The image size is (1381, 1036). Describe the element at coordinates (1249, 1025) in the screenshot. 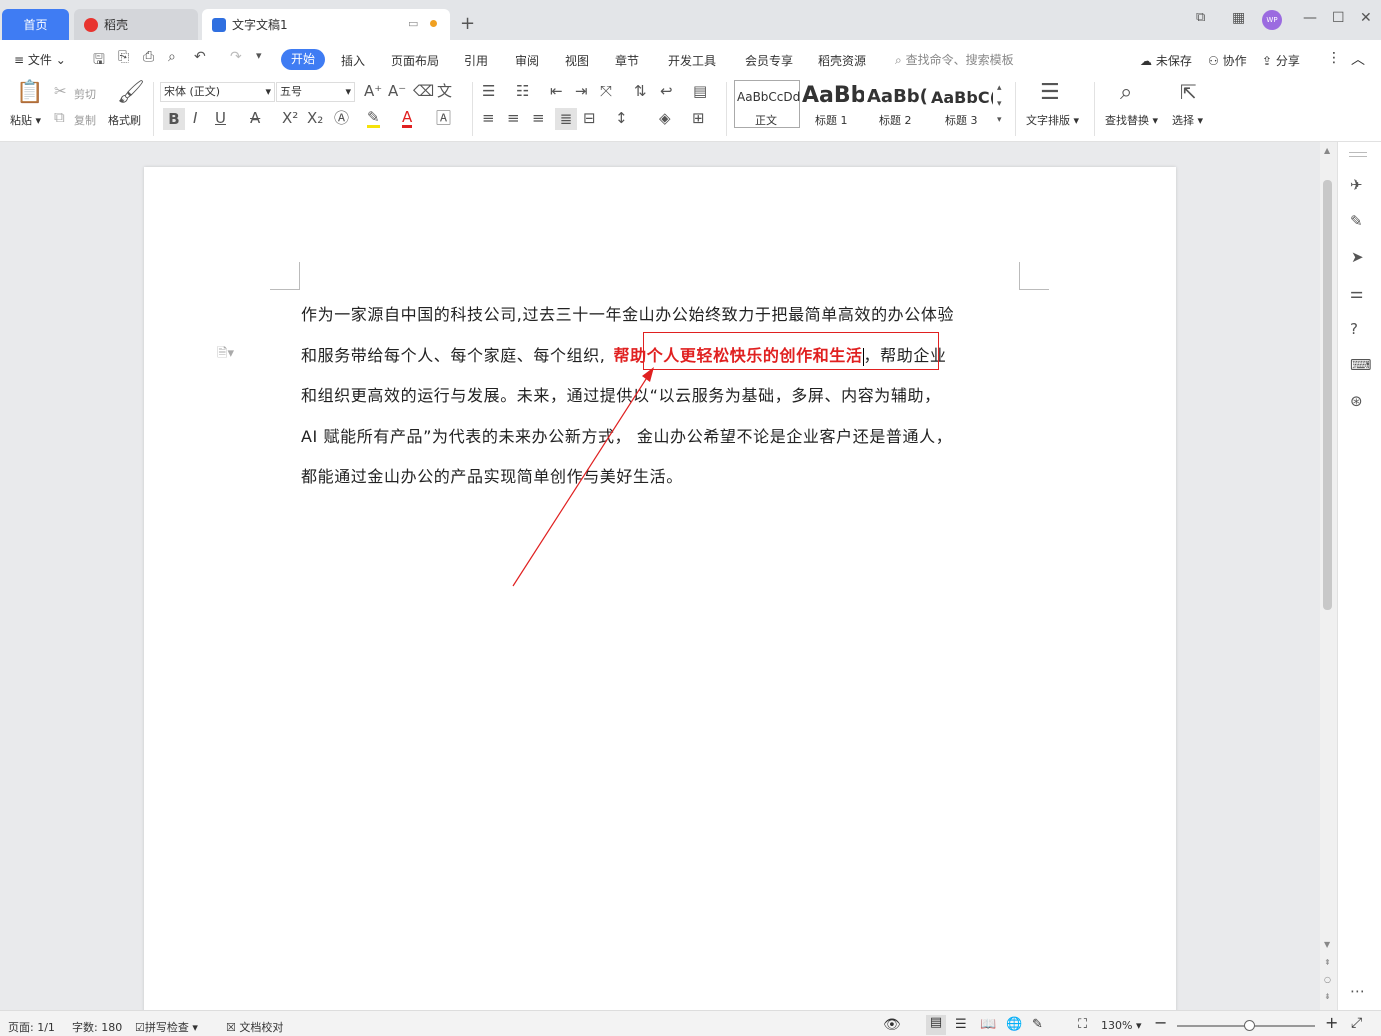

I see `zoom-slider-handle` at that location.